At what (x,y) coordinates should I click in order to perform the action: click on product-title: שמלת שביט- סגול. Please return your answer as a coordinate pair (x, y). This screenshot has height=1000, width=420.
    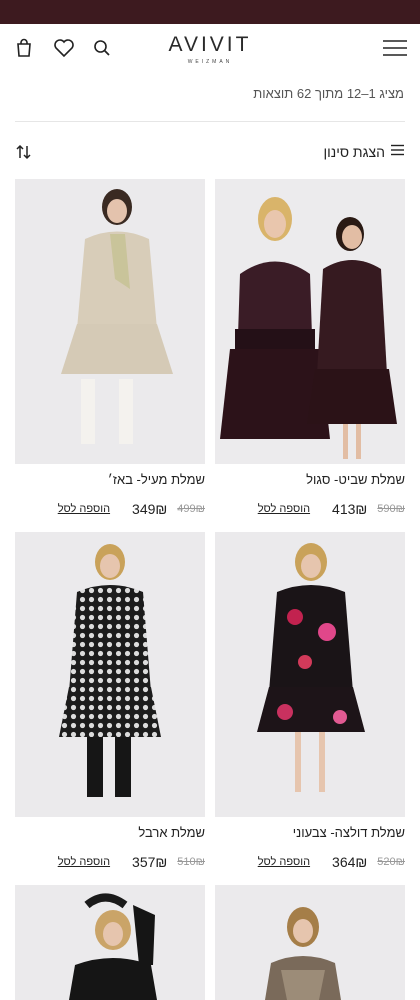
    Looking at the image, I should click on (355, 479).